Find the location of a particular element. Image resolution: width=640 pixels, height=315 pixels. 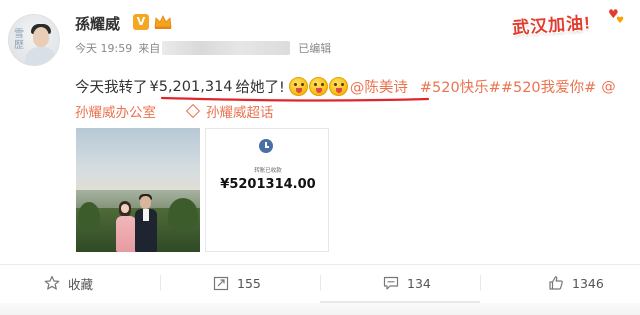

mention-link: @陈美诗 is located at coordinates (379, 86).